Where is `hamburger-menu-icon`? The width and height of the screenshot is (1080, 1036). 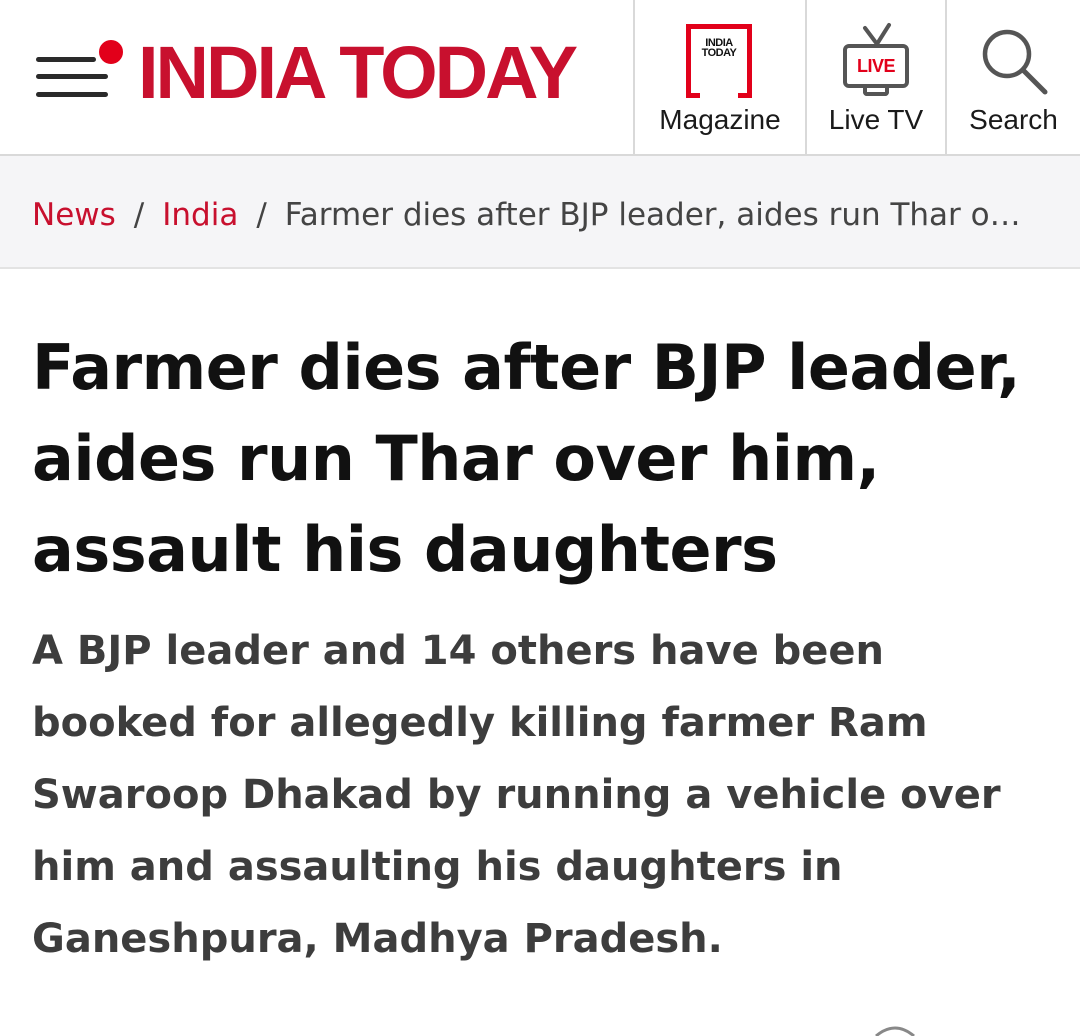
hamburger-menu-icon is located at coordinates (81, 68).